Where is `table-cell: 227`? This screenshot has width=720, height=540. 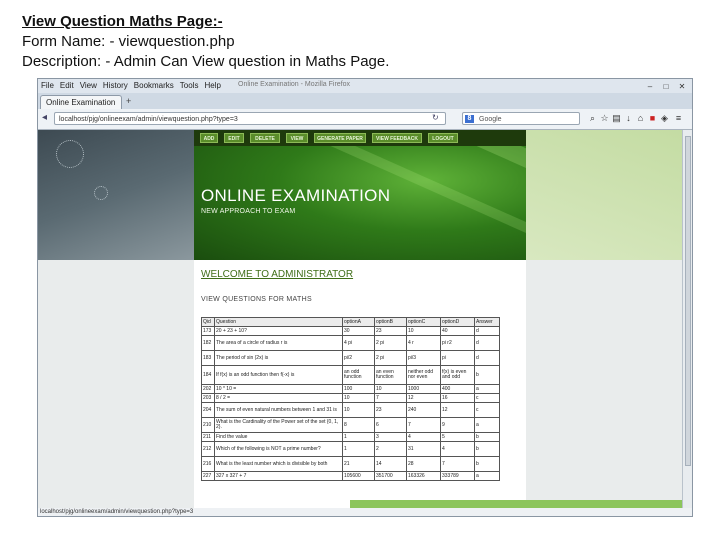
table-cell: 227 is located at coordinates (208, 476).